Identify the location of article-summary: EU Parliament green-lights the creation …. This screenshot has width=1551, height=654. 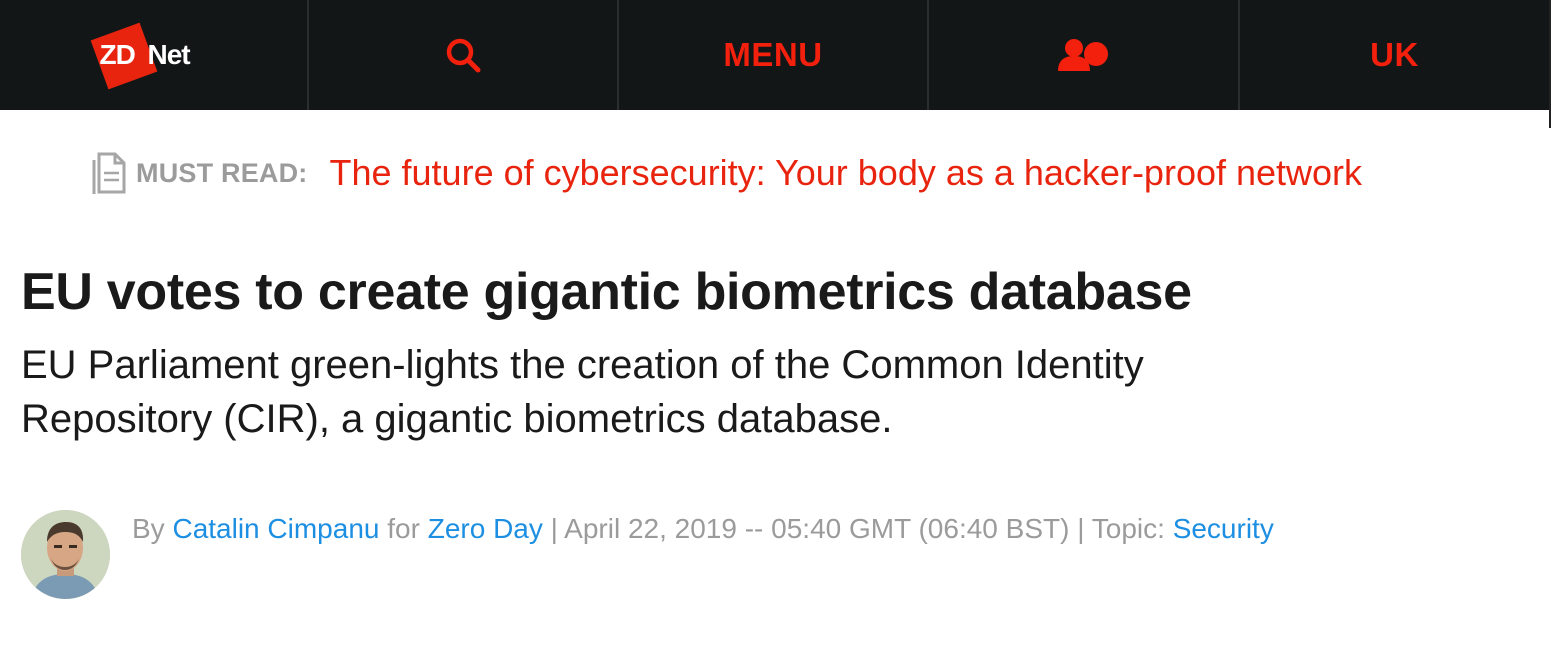
(582, 392).